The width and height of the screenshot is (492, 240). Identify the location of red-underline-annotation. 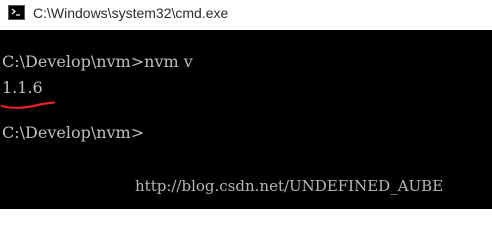
(28, 105).